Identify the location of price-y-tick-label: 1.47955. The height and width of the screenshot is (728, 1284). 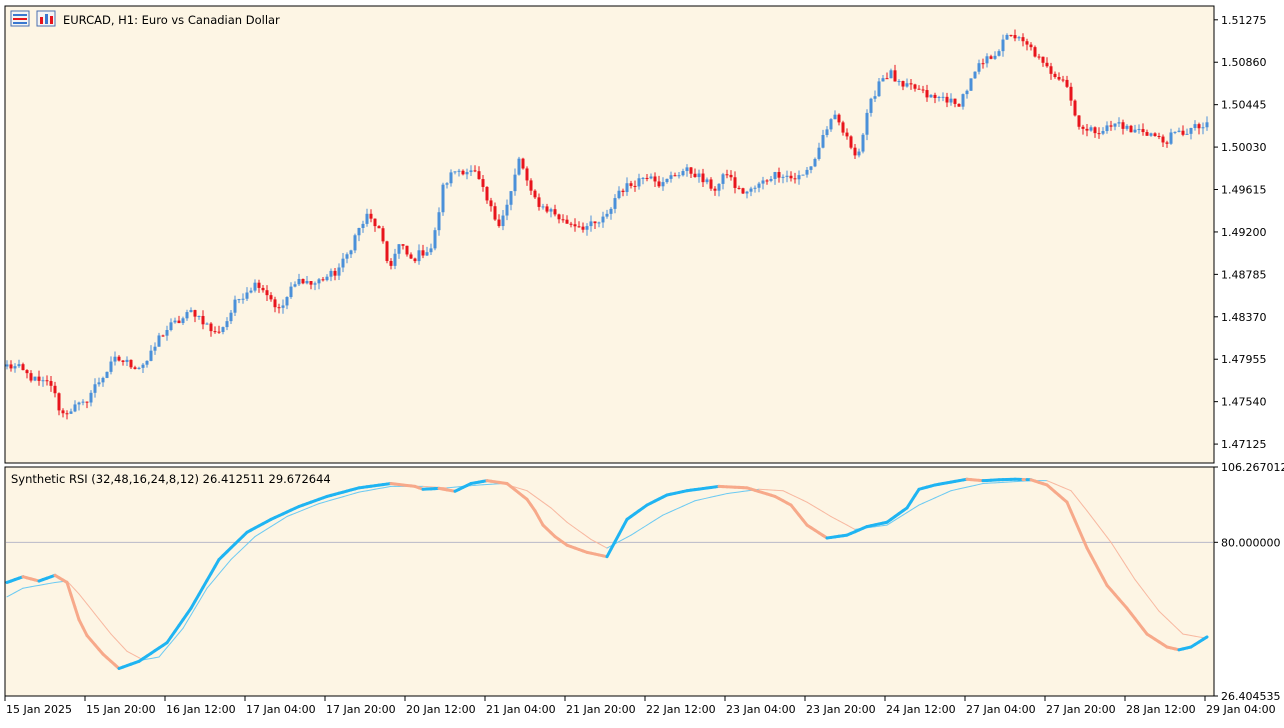
(1244, 359).